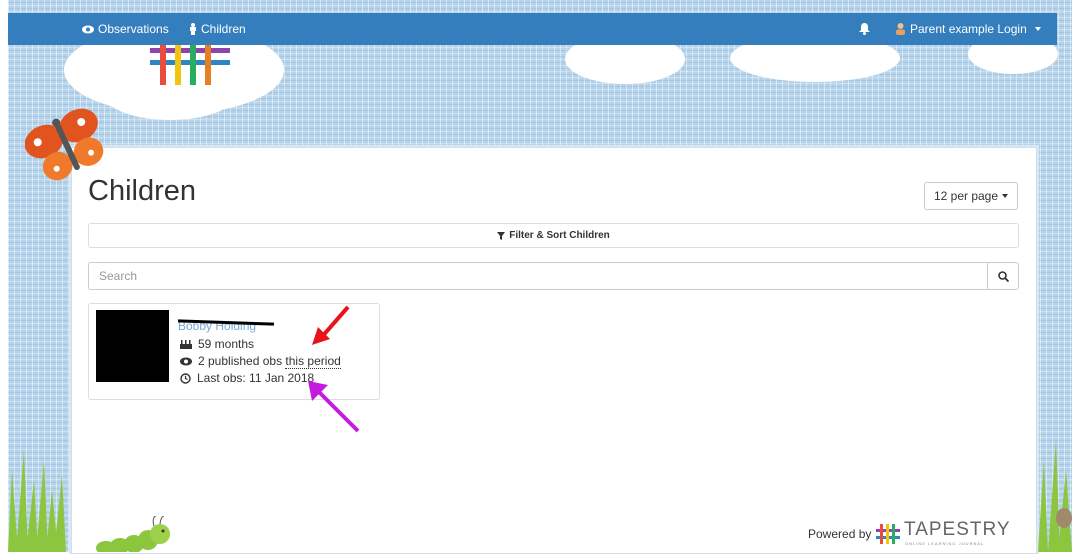 The height and width of the screenshot is (554, 1072). I want to click on nav-observations: Observations, so click(125, 29).